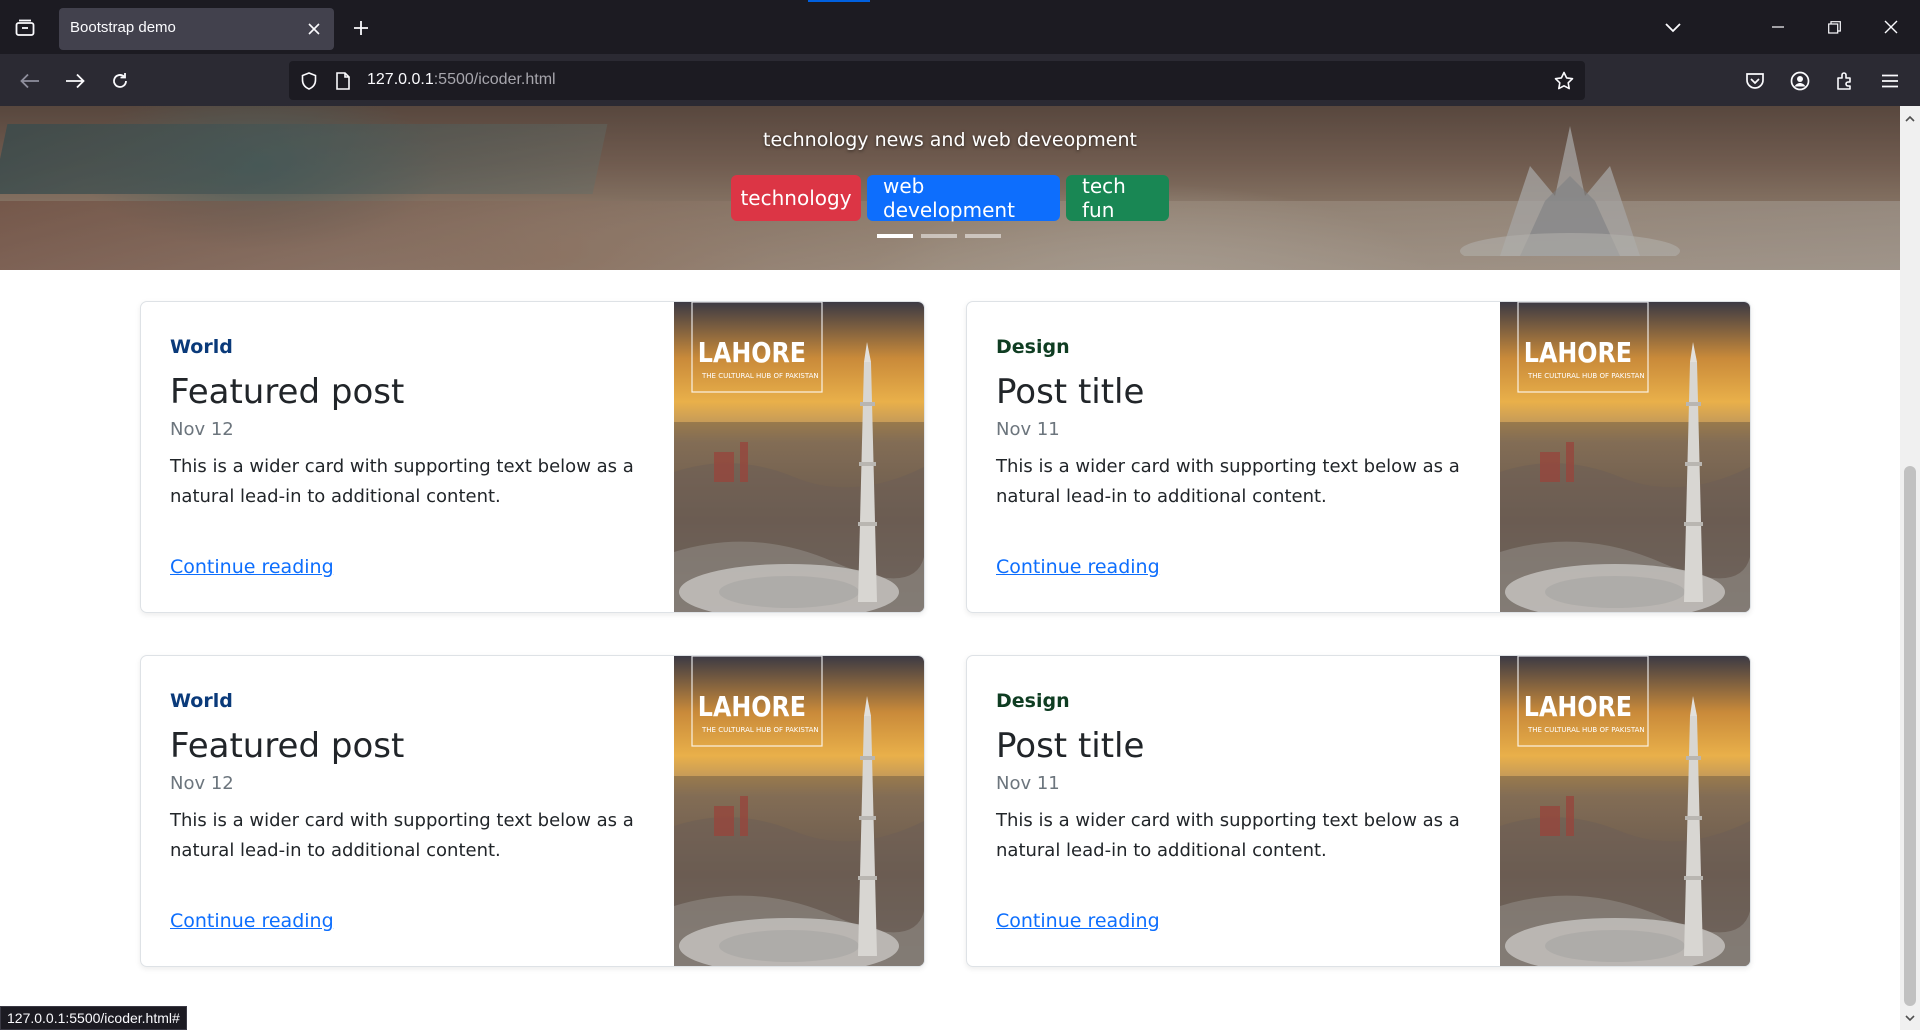 The width and height of the screenshot is (1920, 1030). Describe the element at coordinates (1890, 81) in the screenshot. I see `menu-icon` at that location.